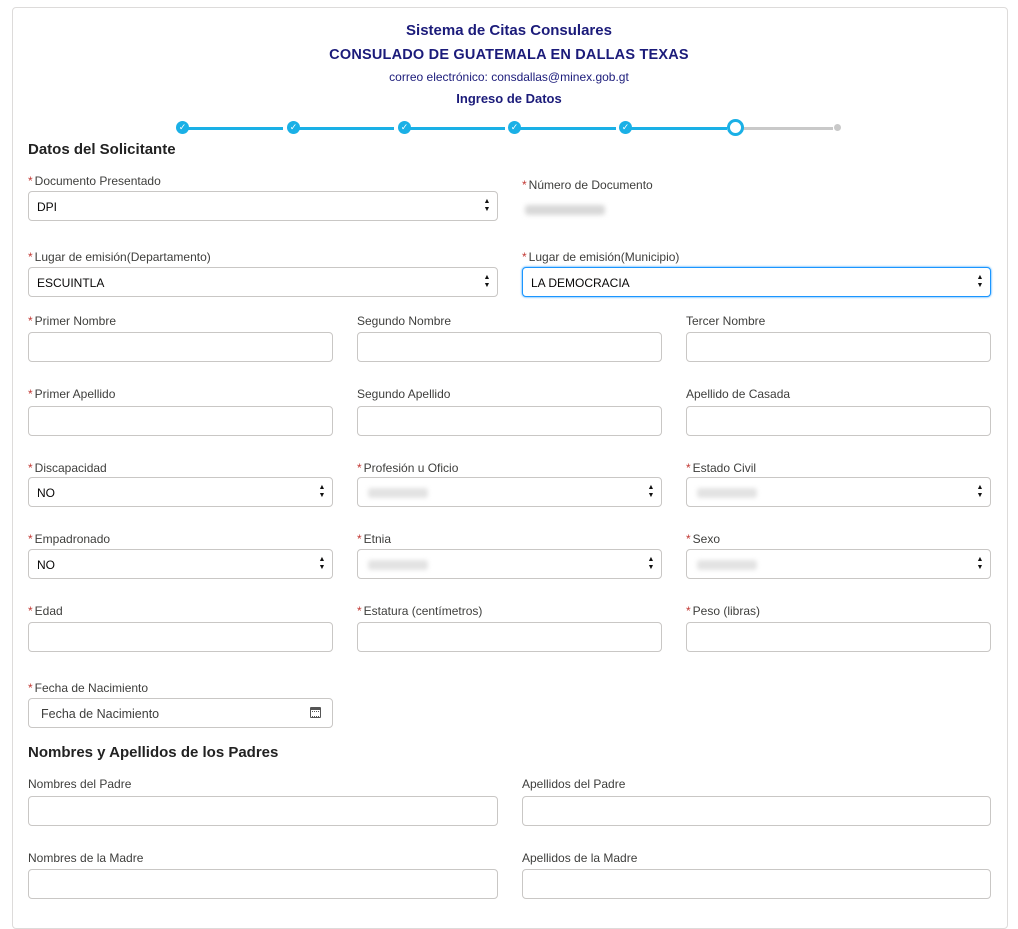  What do you see at coordinates (67, 468) in the screenshot?
I see `label-discapacidad: * Discapacidad` at bounding box center [67, 468].